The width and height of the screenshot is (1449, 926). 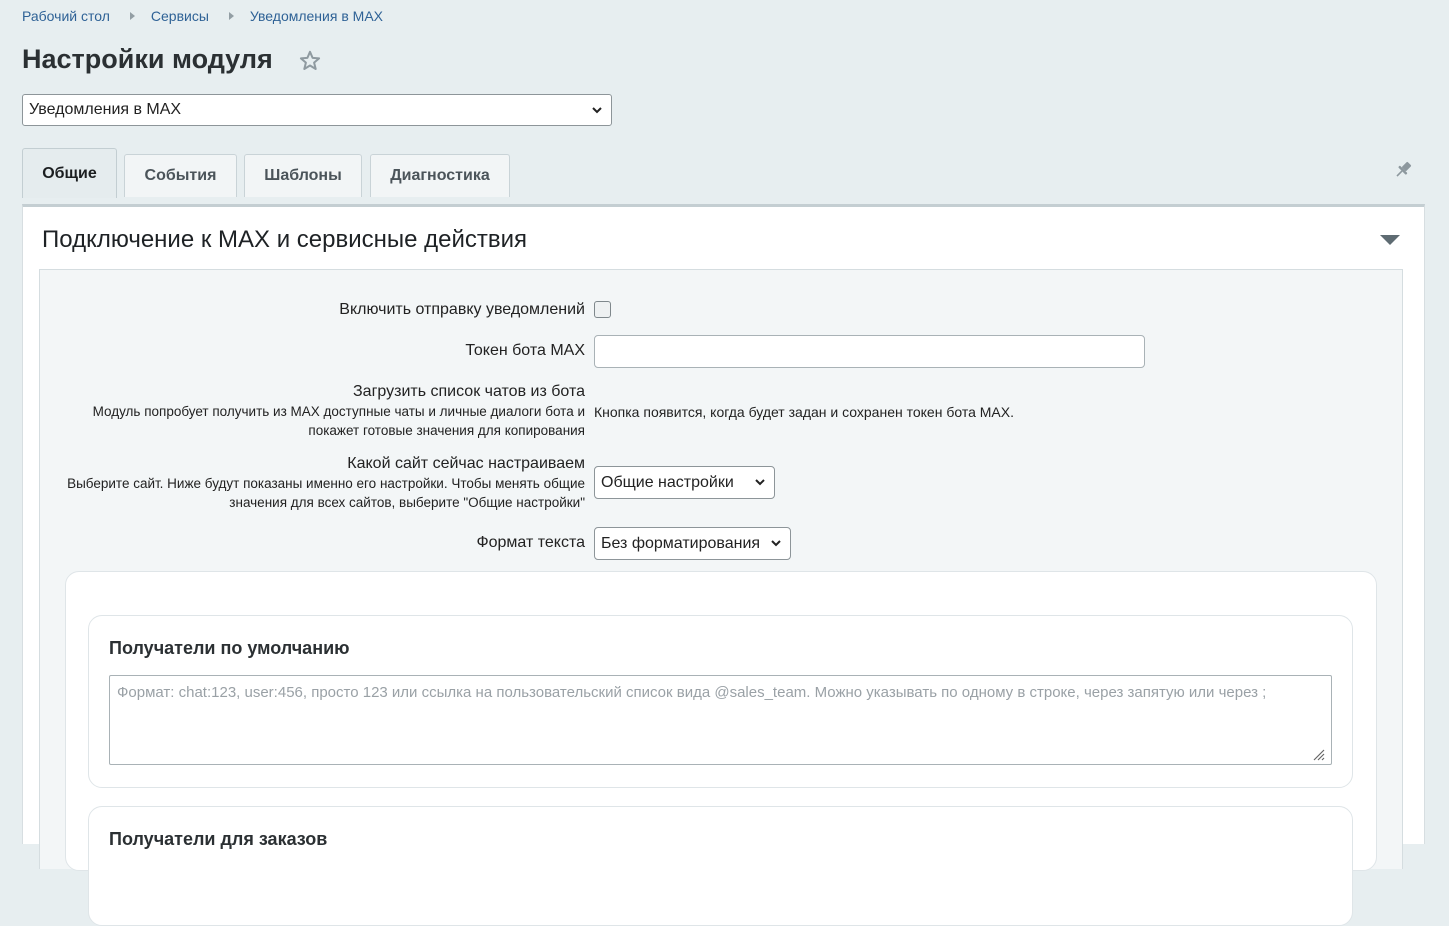 I want to click on bot-token-label: Токен бота MAX, so click(x=525, y=350).